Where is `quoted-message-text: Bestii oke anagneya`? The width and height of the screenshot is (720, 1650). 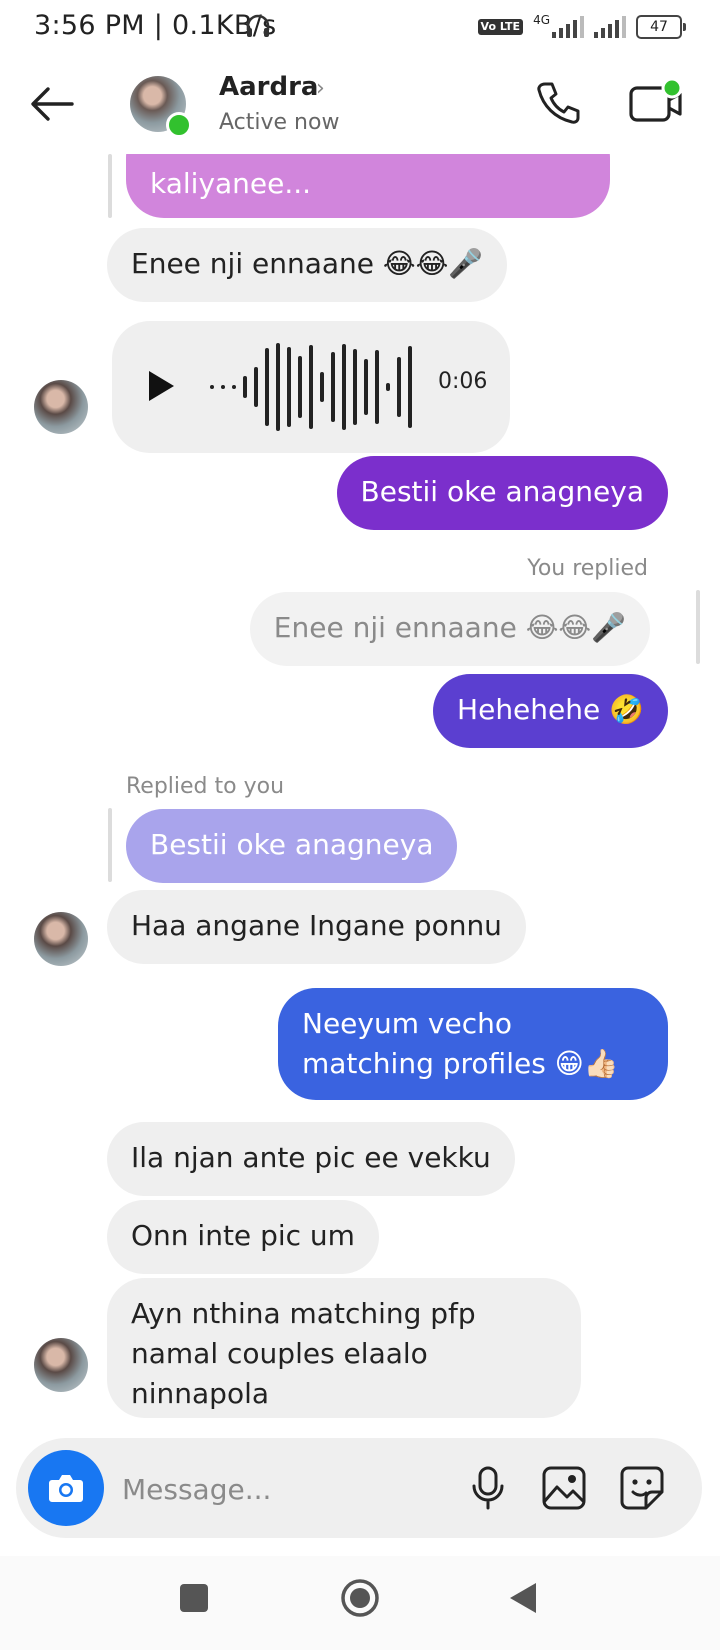 quoted-message-text: Bestii oke anagneya is located at coordinates (292, 844).